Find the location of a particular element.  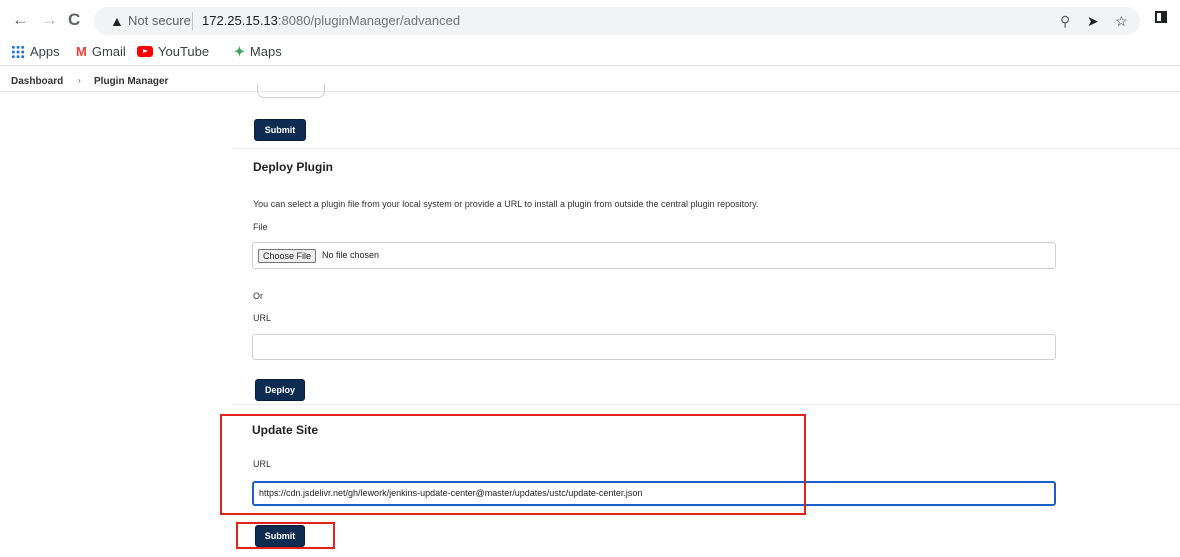

file-input: Choose File No file chosen is located at coordinates (654, 255).